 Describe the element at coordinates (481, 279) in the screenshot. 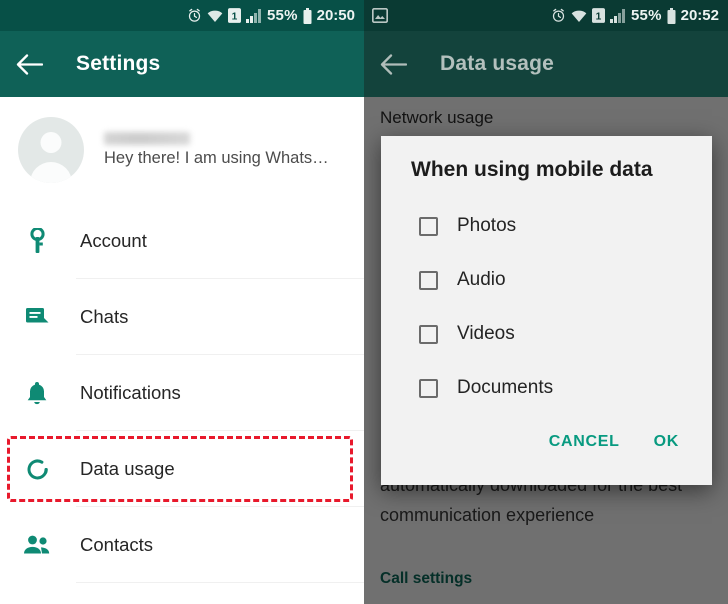

I see `dialog-option-label: Audio` at that location.